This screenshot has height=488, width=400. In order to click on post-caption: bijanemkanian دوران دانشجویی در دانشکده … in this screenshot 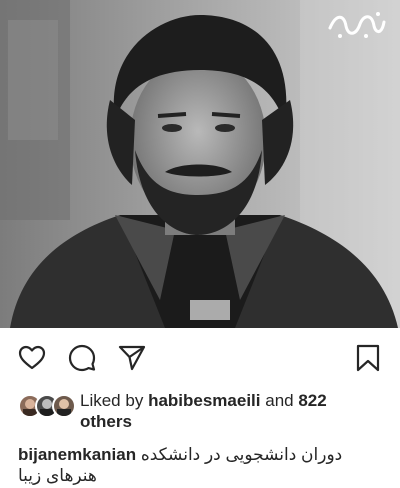, I will do `click(203, 465)`.